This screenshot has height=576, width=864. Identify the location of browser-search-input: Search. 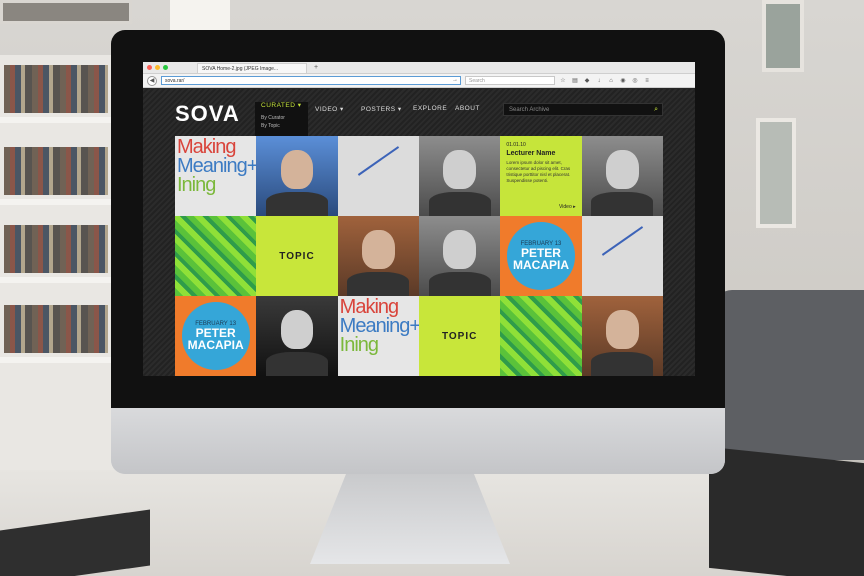
(510, 80).